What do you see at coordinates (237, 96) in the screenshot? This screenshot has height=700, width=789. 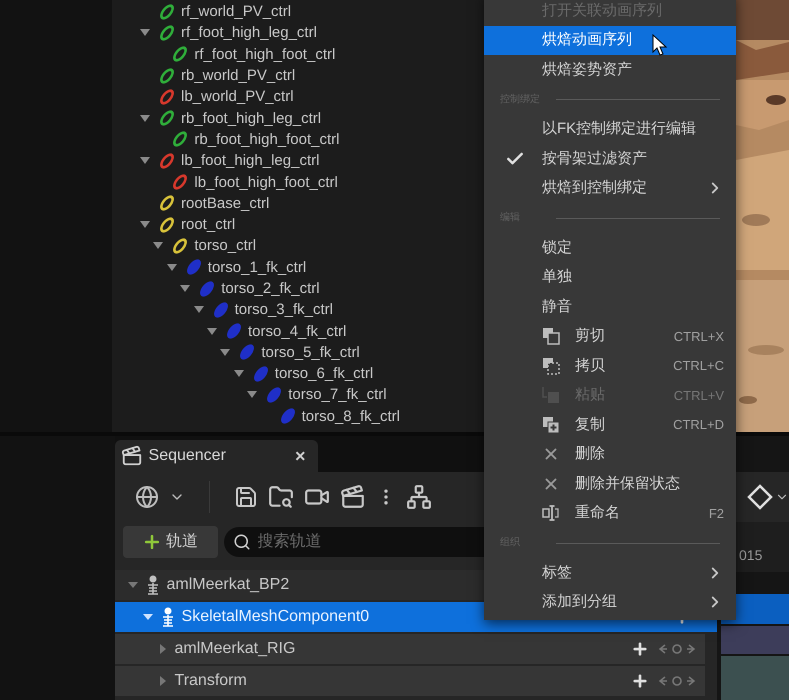 I see `tree-item: lb_world_PV_ctrl` at bounding box center [237, 96].